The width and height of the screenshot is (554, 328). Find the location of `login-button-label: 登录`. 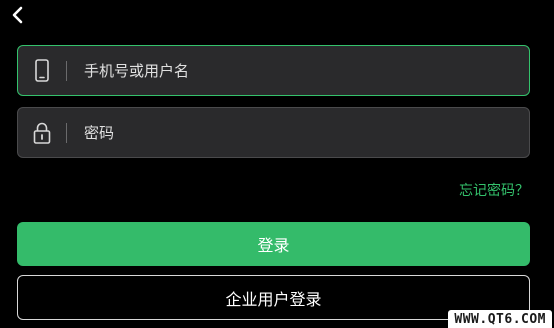

login-button-label: 登录 is located at coordinates (273, 245).